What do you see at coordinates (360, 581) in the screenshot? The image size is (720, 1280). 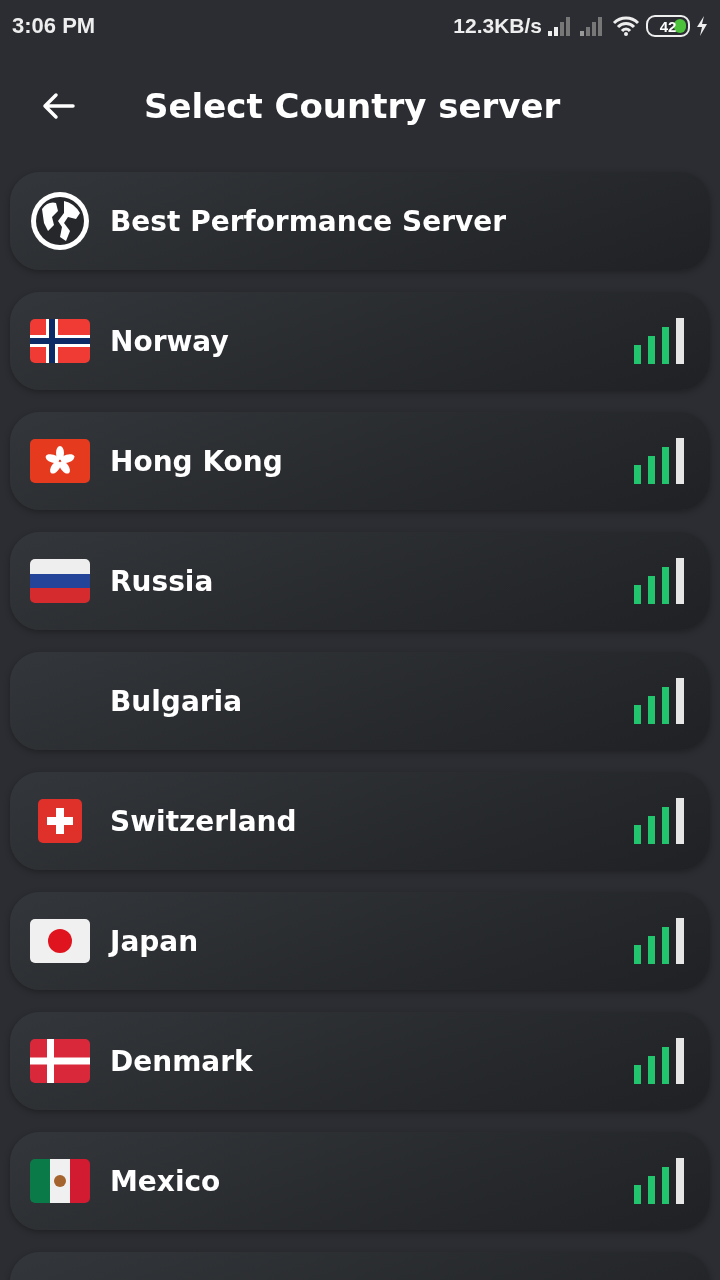 I see `server-row: Russia` at bounding box center [360, 581].